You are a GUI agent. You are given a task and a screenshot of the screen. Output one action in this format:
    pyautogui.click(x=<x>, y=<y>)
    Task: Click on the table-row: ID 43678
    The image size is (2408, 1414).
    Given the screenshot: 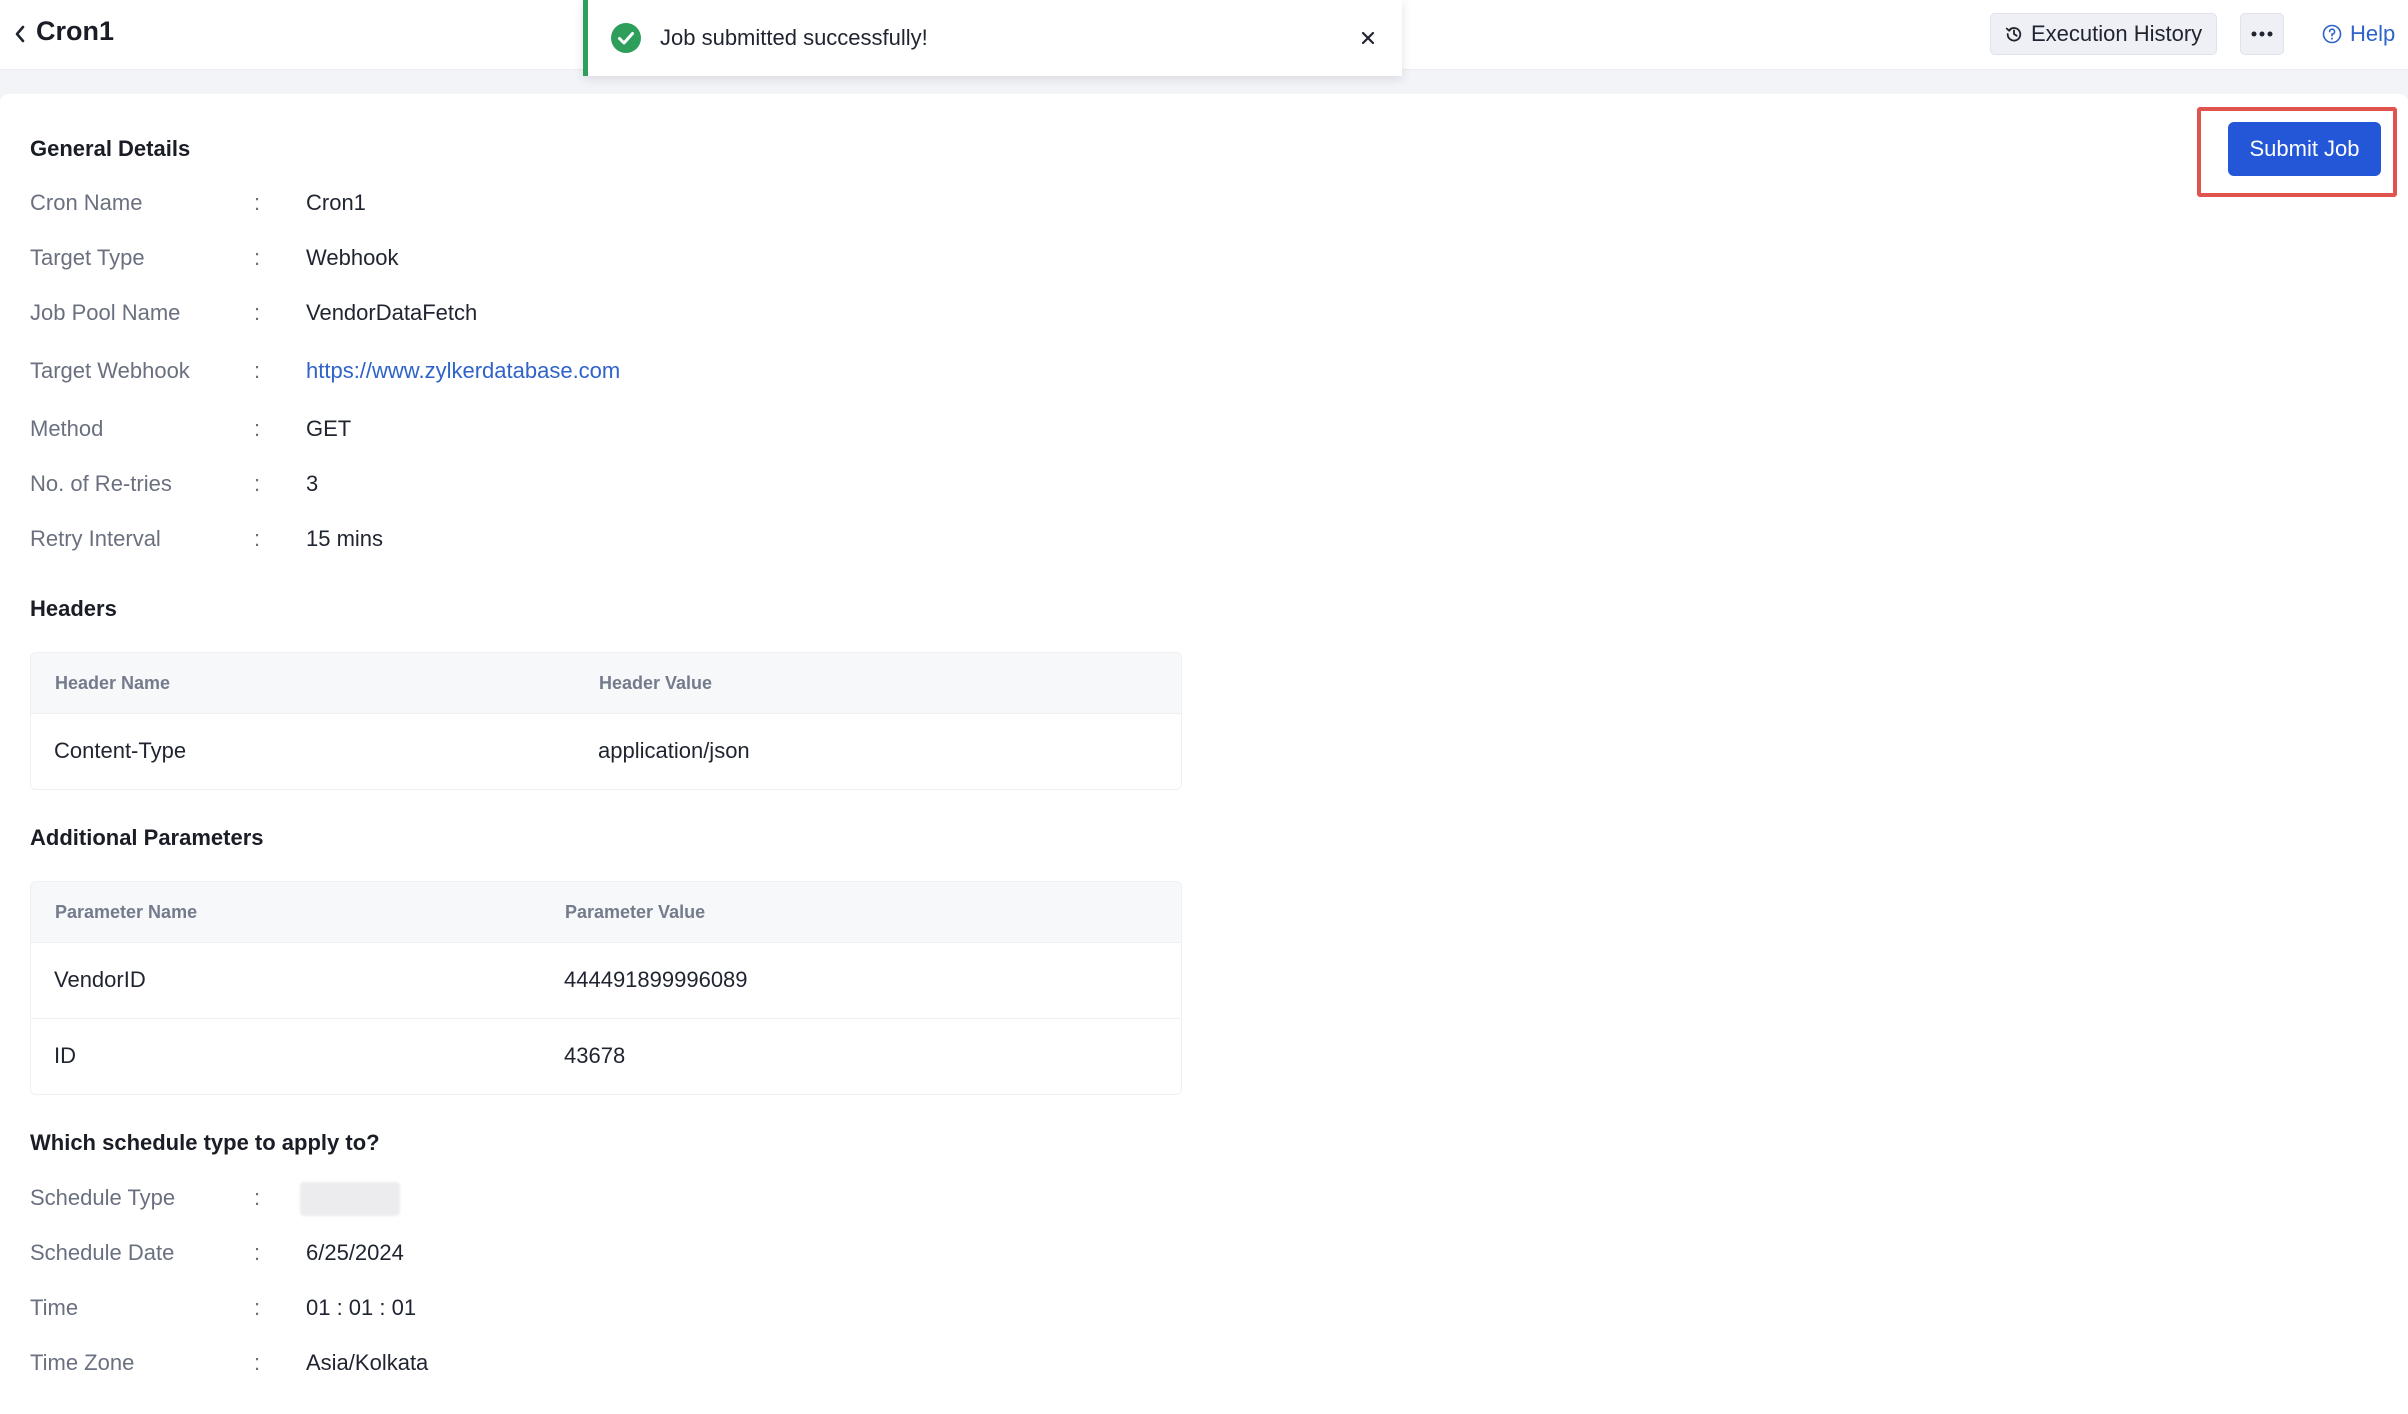 What is the action you would take?
    pyautogui.click(x=606, y=1056)
    